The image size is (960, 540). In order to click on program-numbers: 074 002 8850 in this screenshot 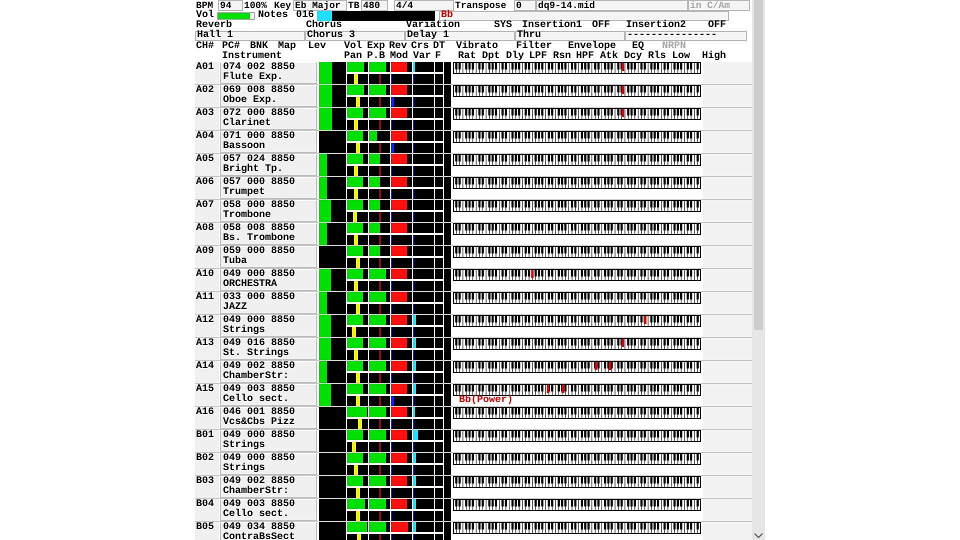, I will do `click(259, 68)`.